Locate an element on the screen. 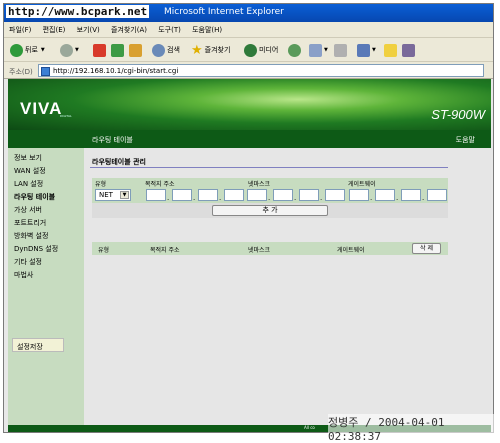 The height and width of the screenshot is (443, 500). sidebar-item-firewall: 방화벽 설정 is located at coordinates (31, 236).